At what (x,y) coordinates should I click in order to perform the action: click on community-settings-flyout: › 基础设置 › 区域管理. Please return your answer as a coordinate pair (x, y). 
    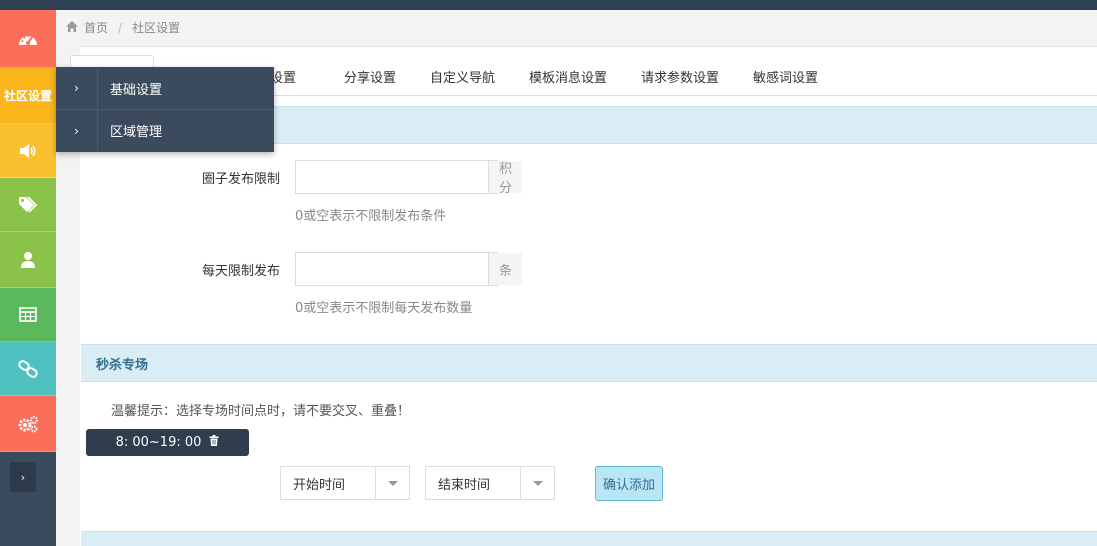
    Looking at the image, I should click on (165, 109).